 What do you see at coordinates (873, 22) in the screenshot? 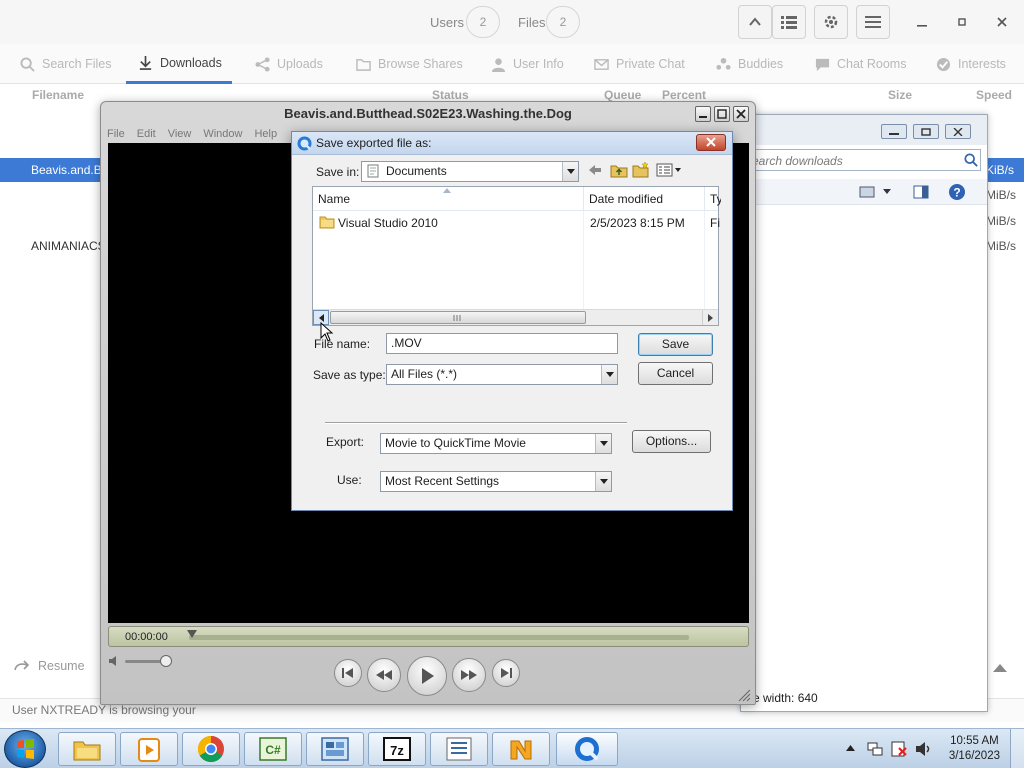
I see `menu-button` at bounding box center [873, 22].